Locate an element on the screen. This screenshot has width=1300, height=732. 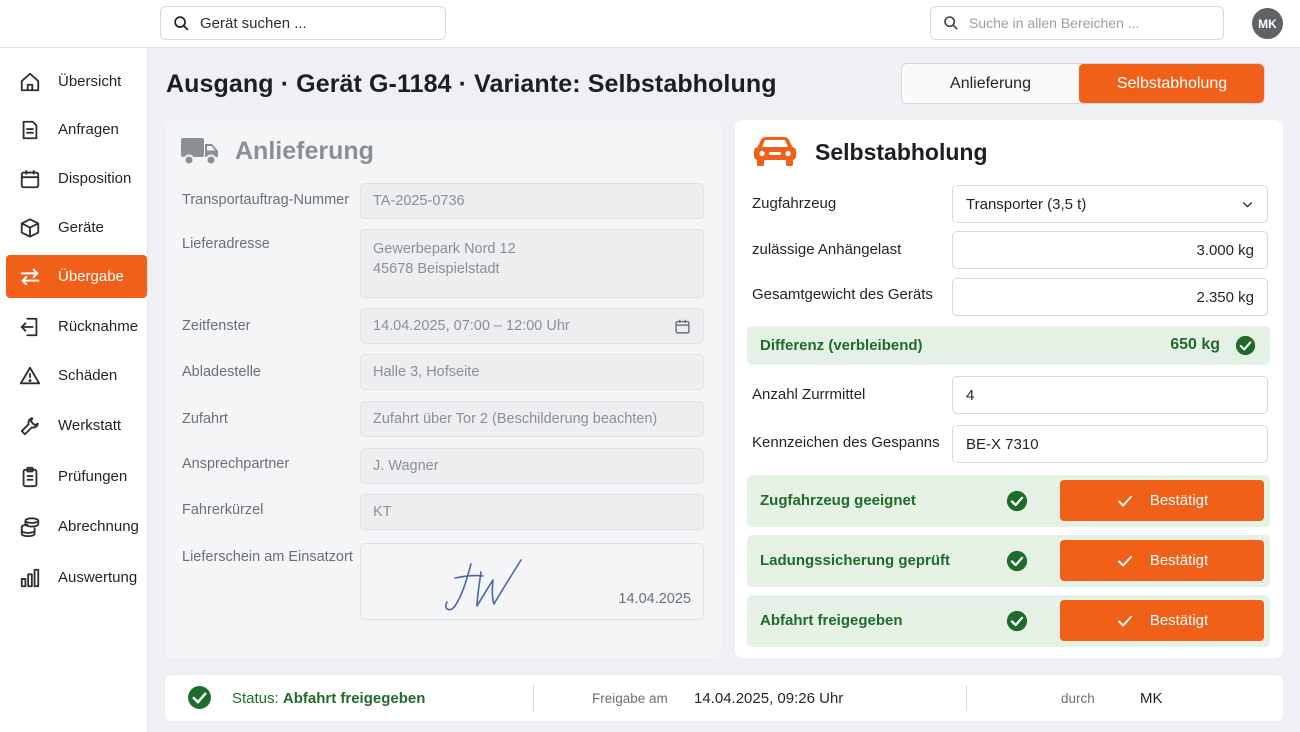
difference-value: 650 kg is located at coordinates (1195, 344).